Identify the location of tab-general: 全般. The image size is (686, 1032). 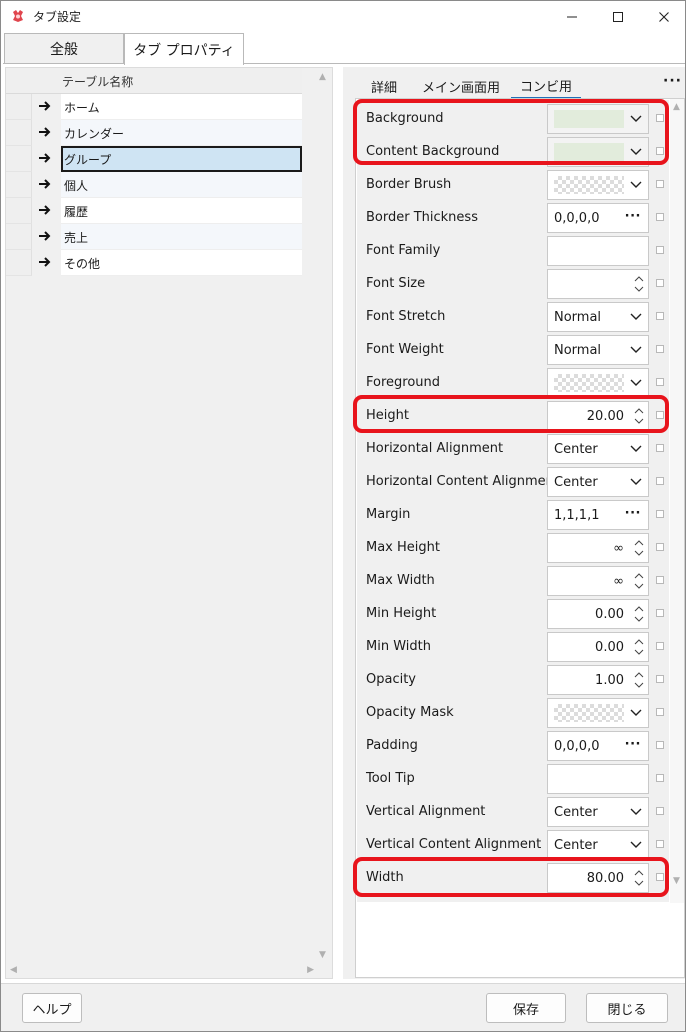
(64, 48).